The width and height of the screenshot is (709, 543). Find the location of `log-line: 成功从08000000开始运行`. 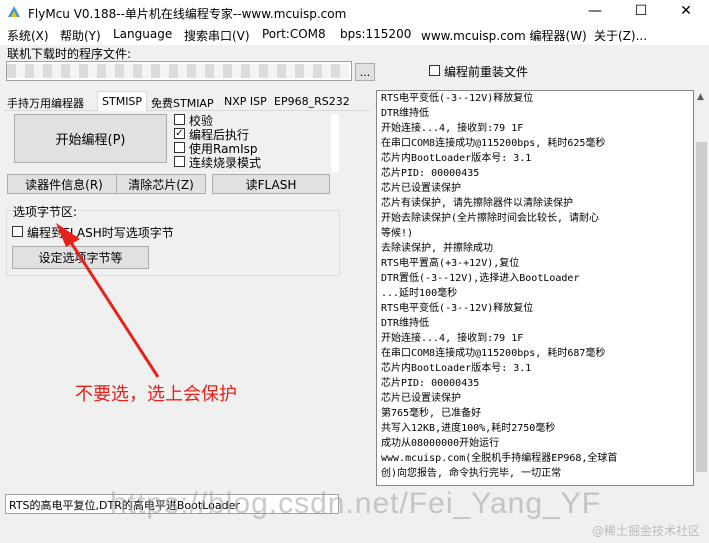

log-line: 成功从08000000开始运行 is located at coordinates (440, 443).